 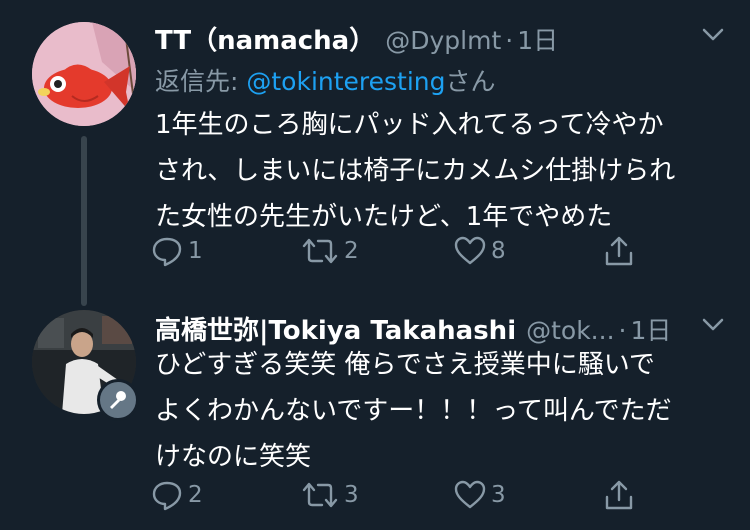 I want to click on retweet-button: 3, so click(x=329, y=495).